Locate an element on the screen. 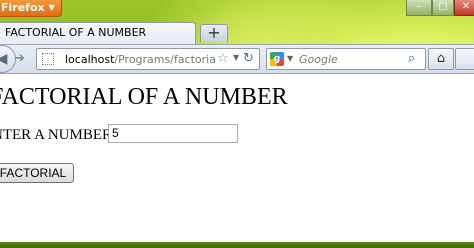 This screenshot has height=248, width=474. close-window-button: ✕ is located at coordinates (464, 8).